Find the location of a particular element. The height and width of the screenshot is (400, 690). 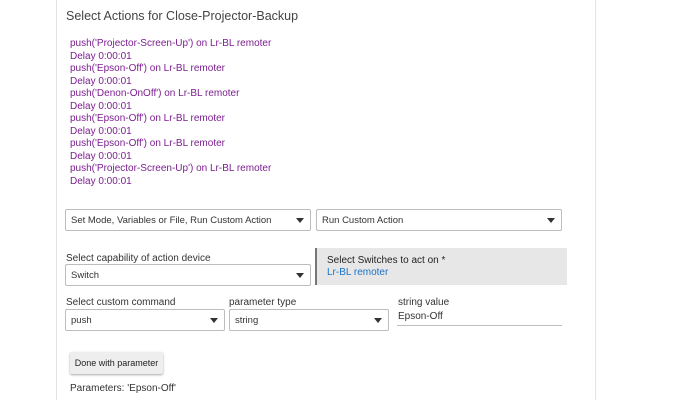

parameter-type-label: parameter type is located at coordinates (263, 302).